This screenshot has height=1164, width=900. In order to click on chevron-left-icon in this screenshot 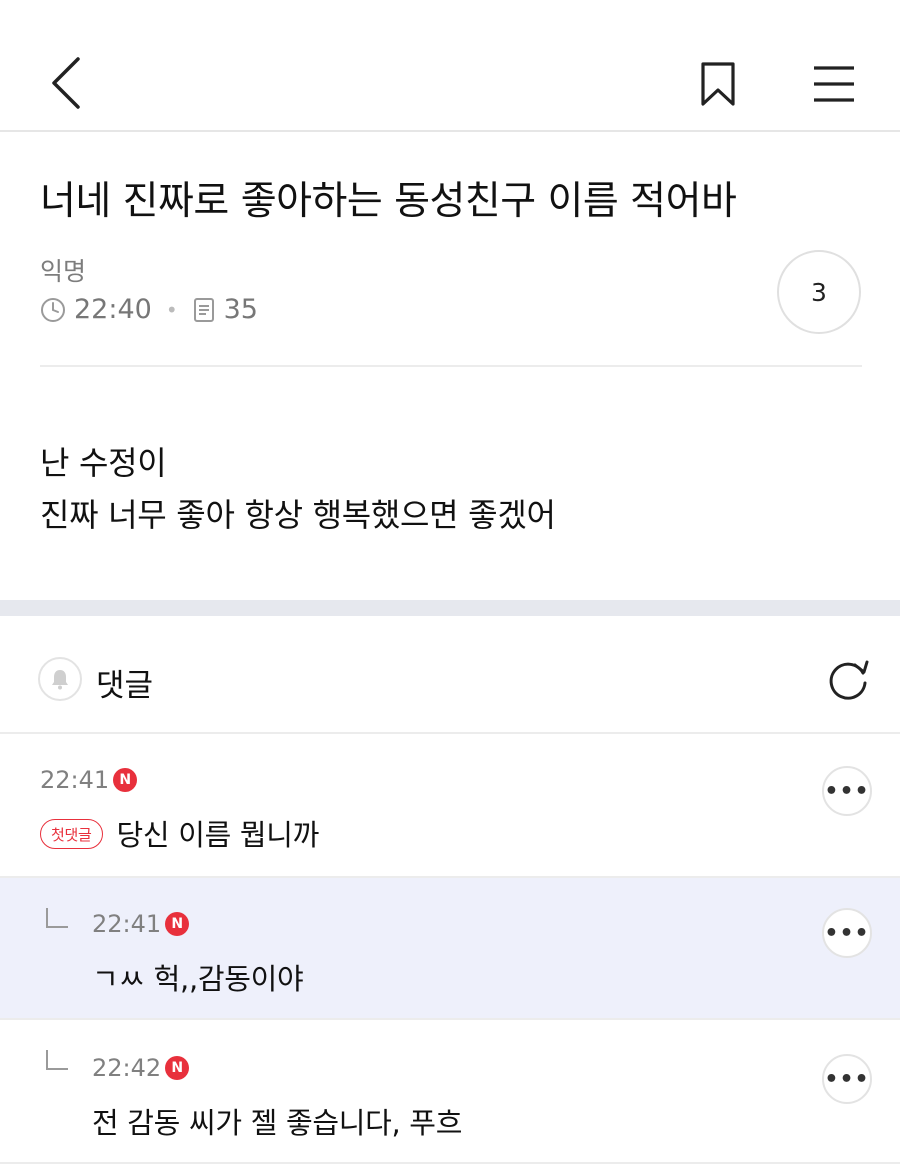, I will do `click(66, 83)`.